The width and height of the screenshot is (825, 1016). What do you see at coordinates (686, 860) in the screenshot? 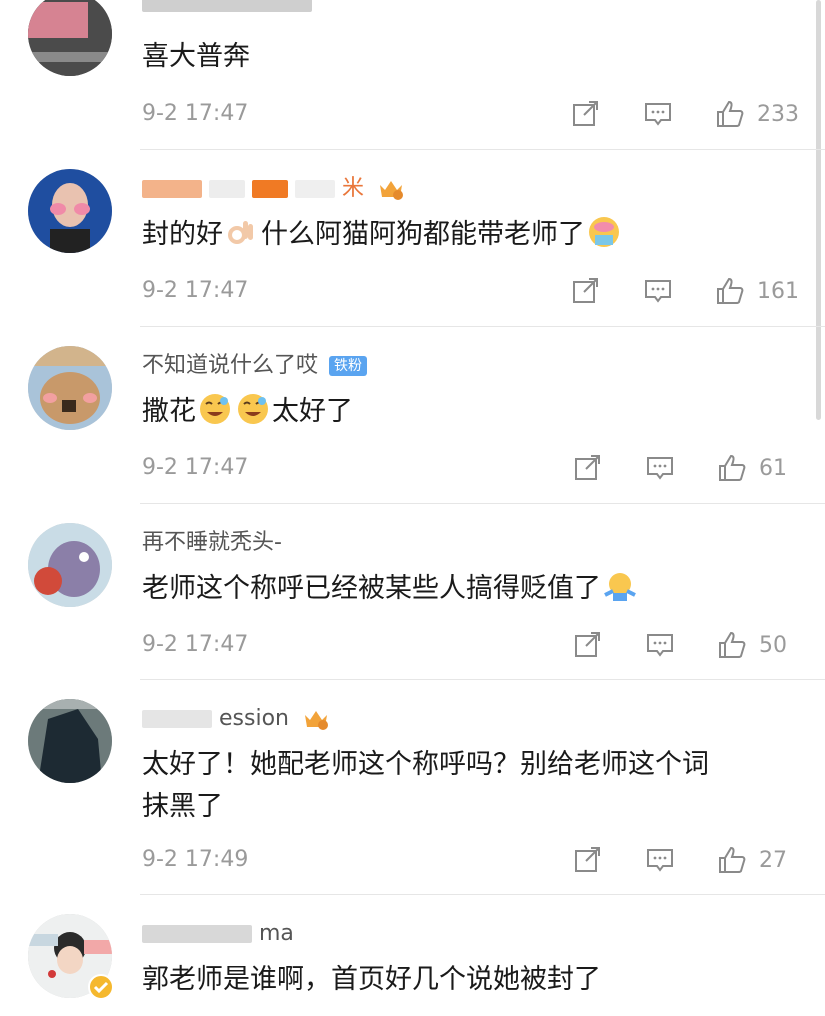
I see `comment-actions: 27` at bounding box center [686, 860].